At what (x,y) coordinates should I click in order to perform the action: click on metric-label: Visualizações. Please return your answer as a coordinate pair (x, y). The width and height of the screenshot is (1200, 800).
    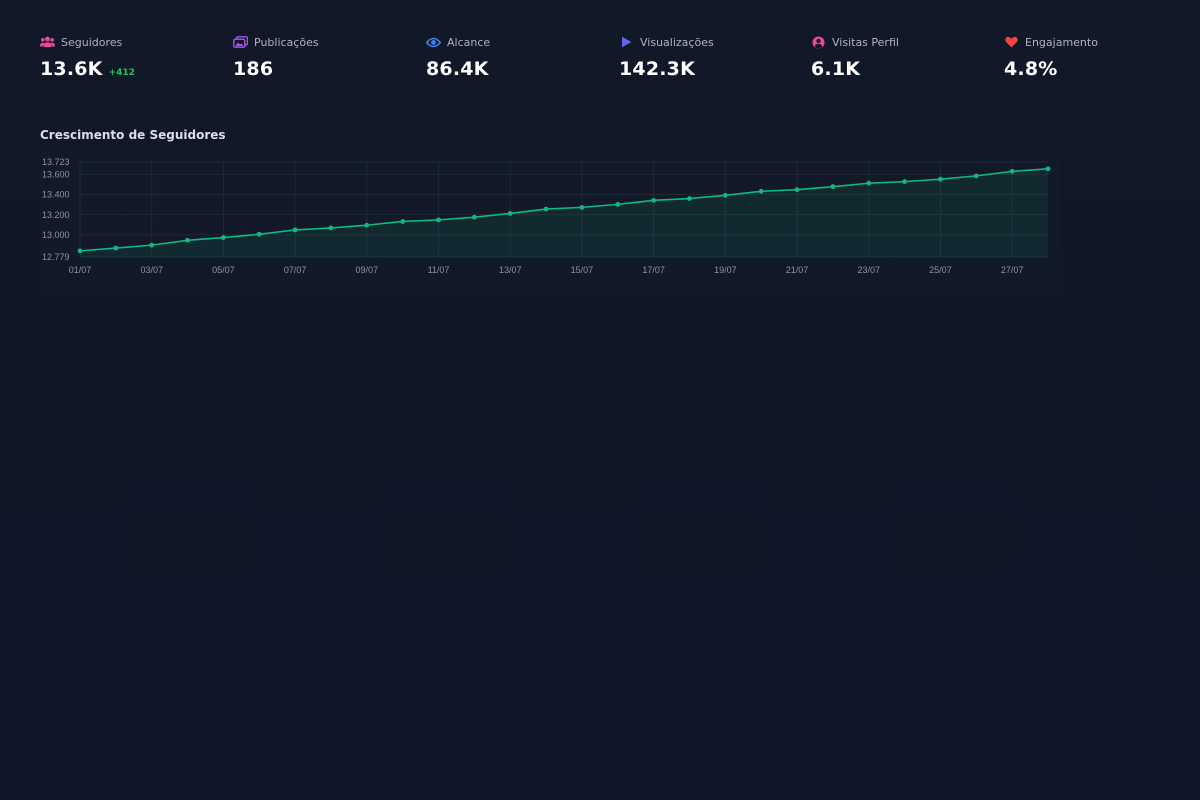
    Looking at the image, I should click on (677, 42).